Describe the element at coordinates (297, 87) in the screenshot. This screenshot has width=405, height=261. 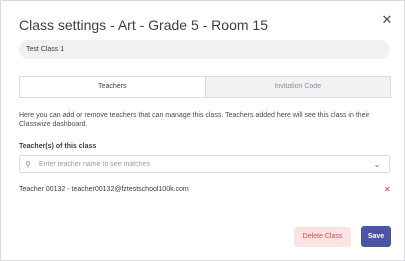
I see `tab-invitation-code: Invitation Code` at that location.